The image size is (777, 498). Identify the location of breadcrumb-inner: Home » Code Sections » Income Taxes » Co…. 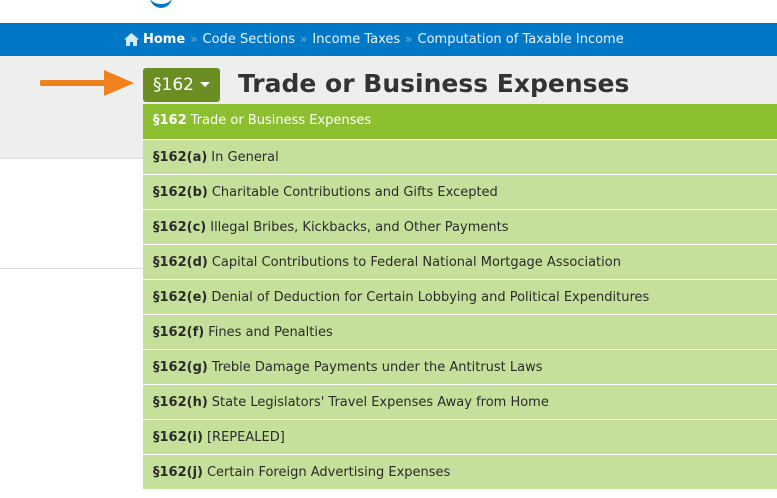
(374, 39).